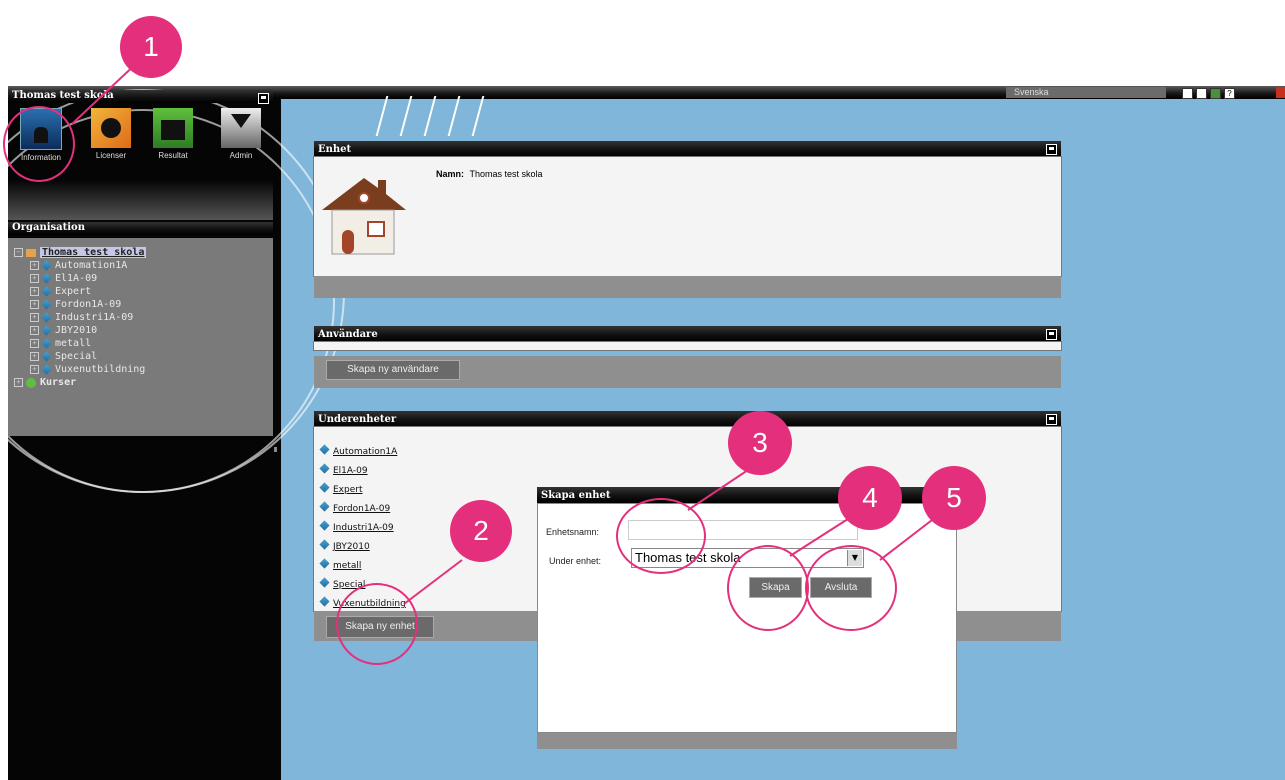 Image resolution: width=1285 pixels, height=780 pixels. I want to click on callout-badge-5: 5, so click(954, 498).